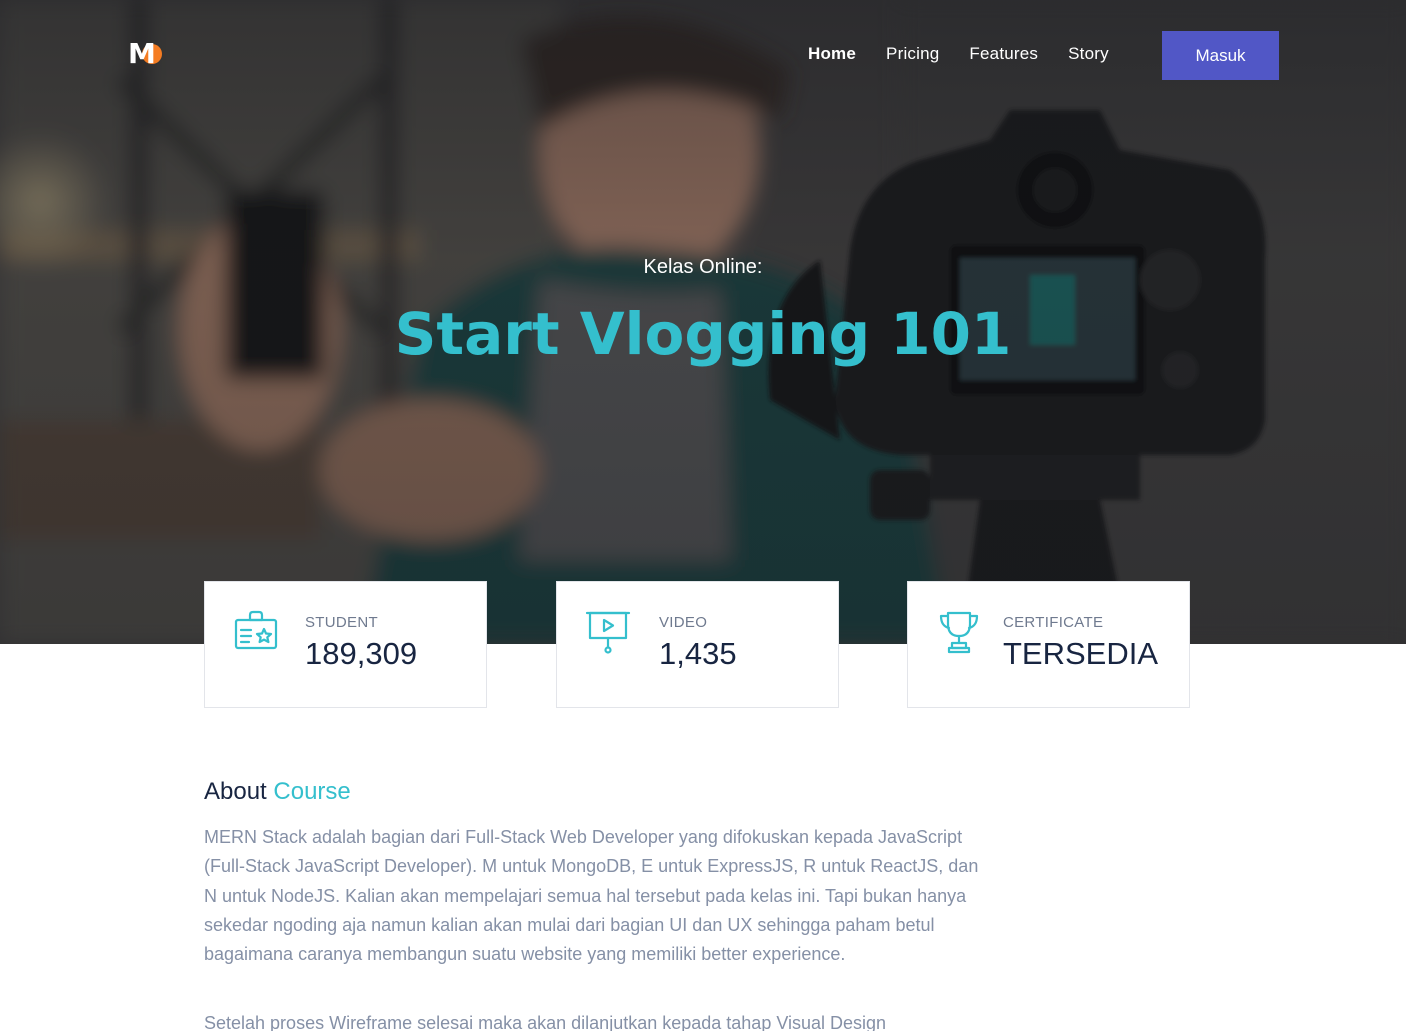 The image size is (1406, 1031). I want to click on trophy-icon, so click(959, 632).